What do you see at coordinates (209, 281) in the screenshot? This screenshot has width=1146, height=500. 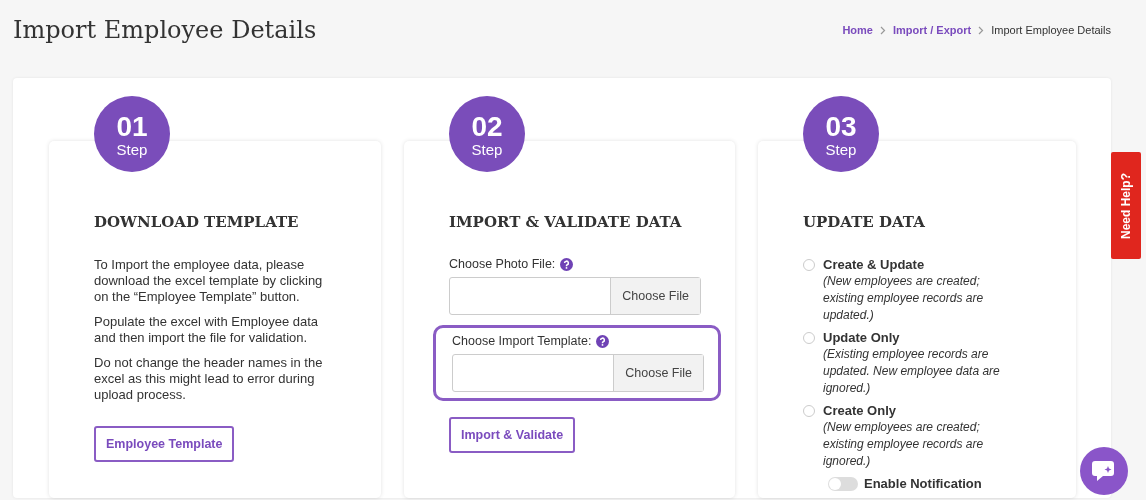 I see `instruction-text: To Import the employee data, please download the excel template by clicking on the “Employee Template” button.` at bounding box center [209, 281].